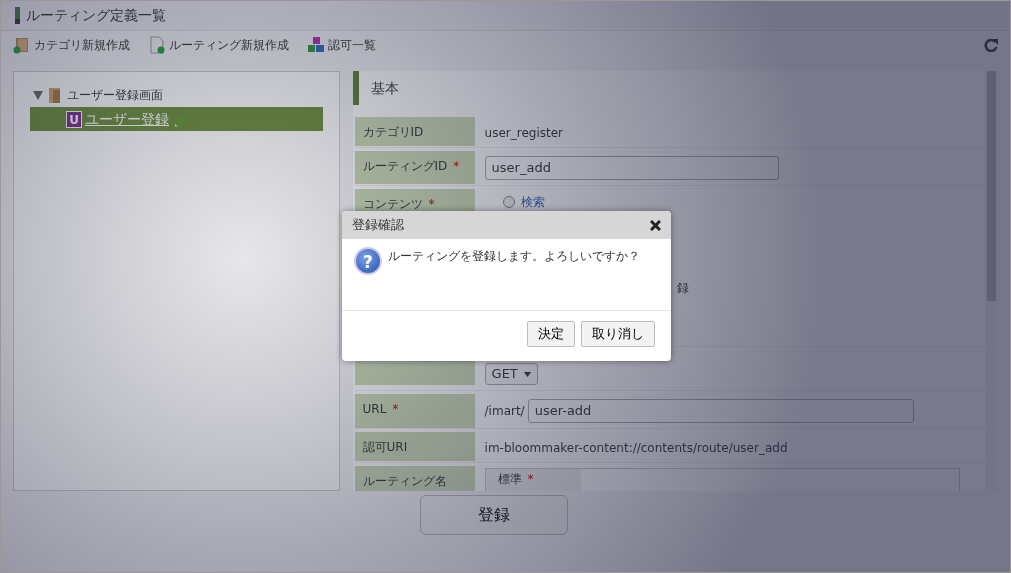 The width and height of the screenshot is (1011, 573). What do you see at coordinates (494, 515) in the screenshot?
I see `register-button: 登録` at bounding box center [494, 515].